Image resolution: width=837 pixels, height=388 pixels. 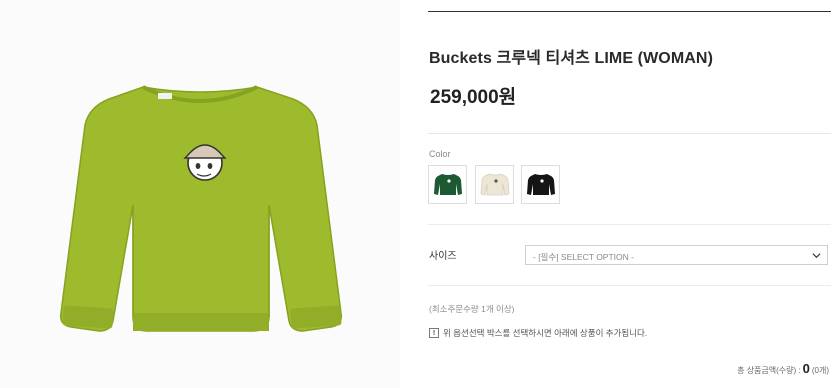 I want to click on total-label: 총 상품금액(수량) :, so click(x=769, y=370).